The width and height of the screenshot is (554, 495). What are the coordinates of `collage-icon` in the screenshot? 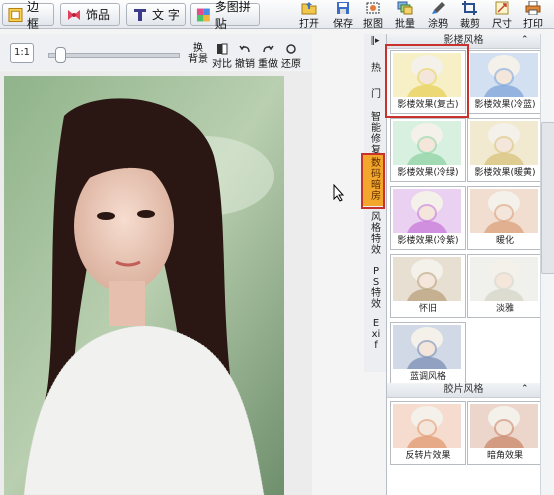 It's located at (203, 14).